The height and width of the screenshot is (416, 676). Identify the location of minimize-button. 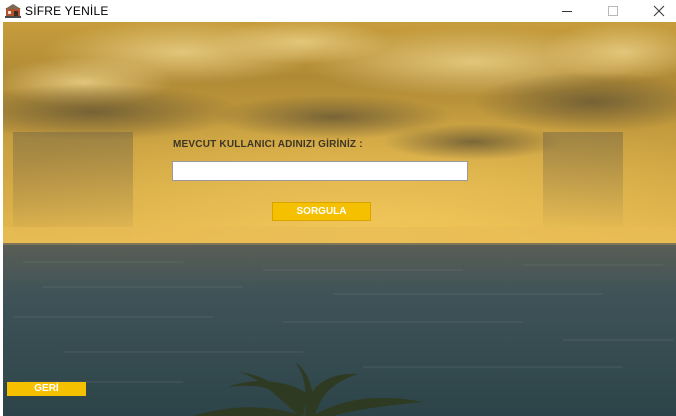
(567, 11).